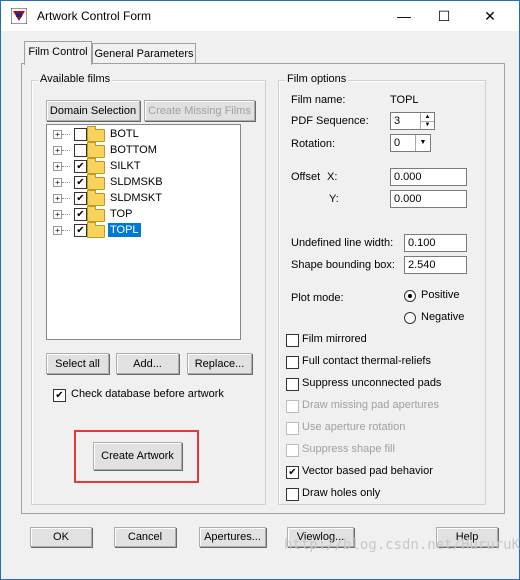 The height and width of the screenshot is (580, 520). I want to click on pdf-sequence-label: PDF Sequence:, so click(330, 121).